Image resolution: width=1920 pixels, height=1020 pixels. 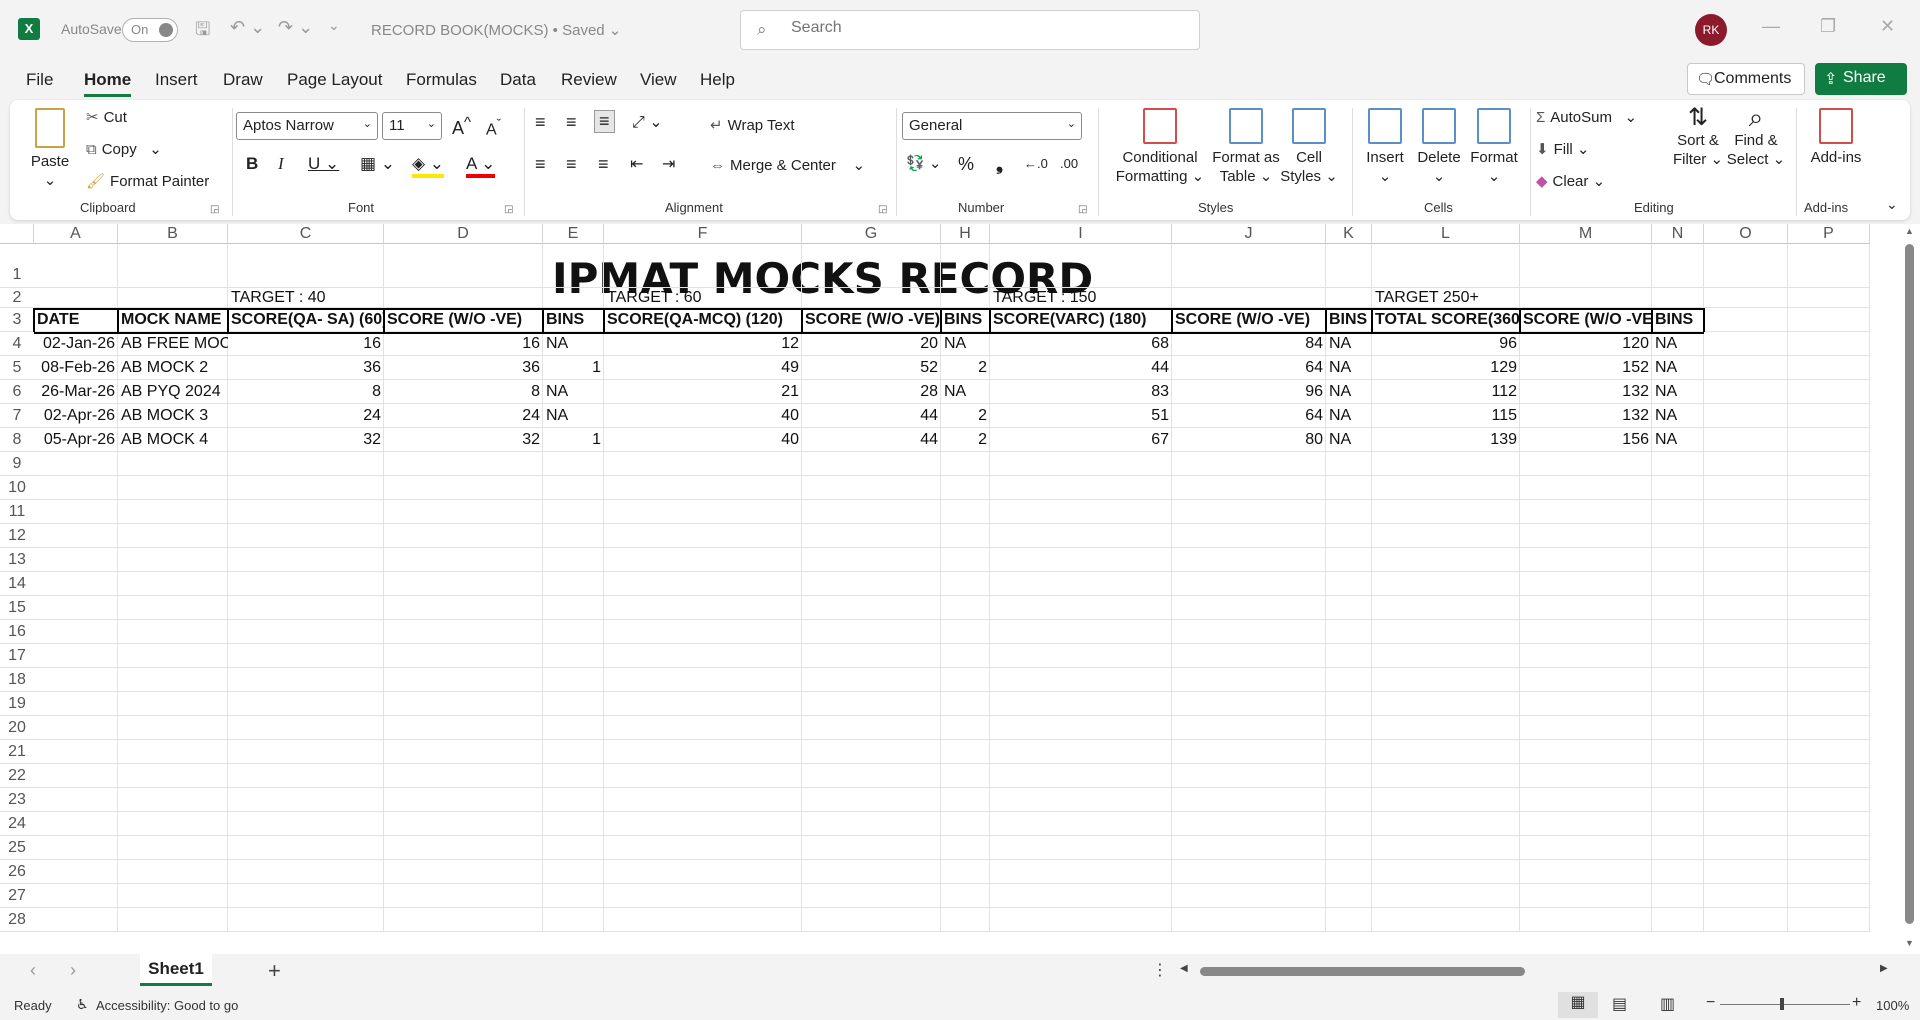 What do you see at coordinates (1249, 392) in the screenshot?
I see `table-cell: 96` at bounding box center [1249, 392].